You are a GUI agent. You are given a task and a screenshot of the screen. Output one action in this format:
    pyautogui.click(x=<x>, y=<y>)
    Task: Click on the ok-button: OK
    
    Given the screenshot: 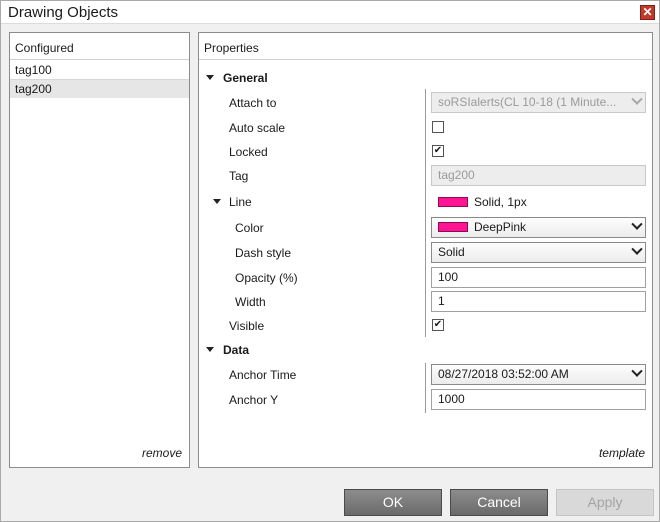 What is the action you would take?
    pyautogui.click(x=393, y=502)
    